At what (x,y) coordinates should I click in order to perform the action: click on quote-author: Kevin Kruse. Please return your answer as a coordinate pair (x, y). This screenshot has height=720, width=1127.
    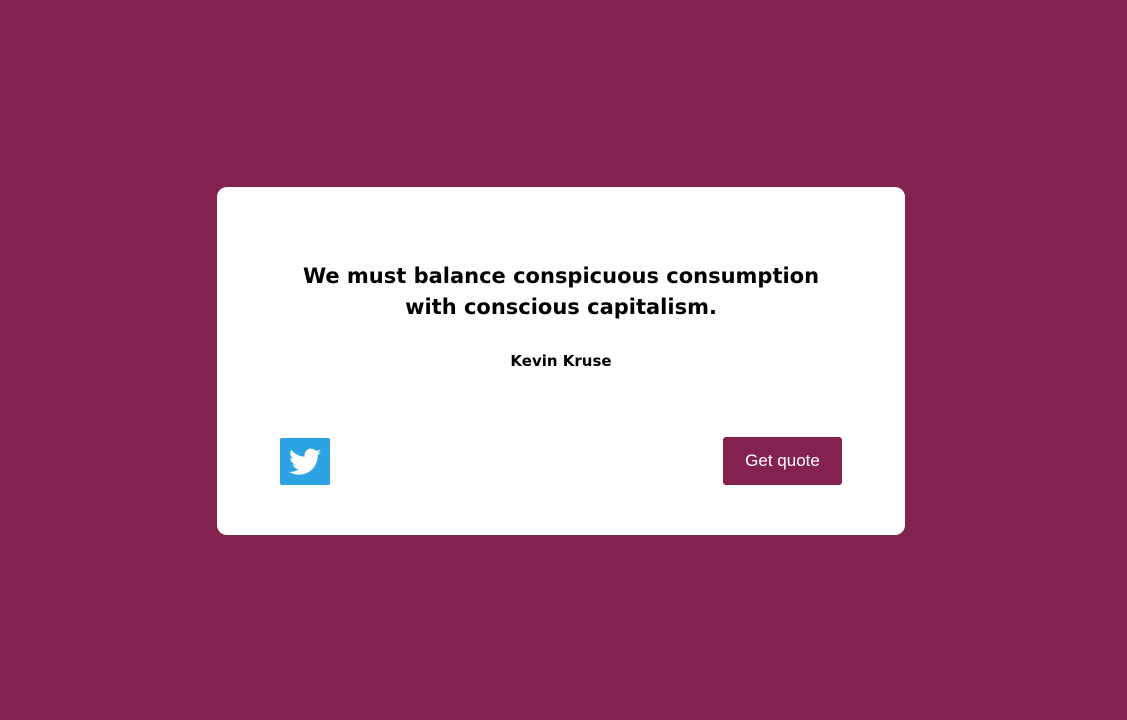
    Looking at the image, I should click on (561, 361).